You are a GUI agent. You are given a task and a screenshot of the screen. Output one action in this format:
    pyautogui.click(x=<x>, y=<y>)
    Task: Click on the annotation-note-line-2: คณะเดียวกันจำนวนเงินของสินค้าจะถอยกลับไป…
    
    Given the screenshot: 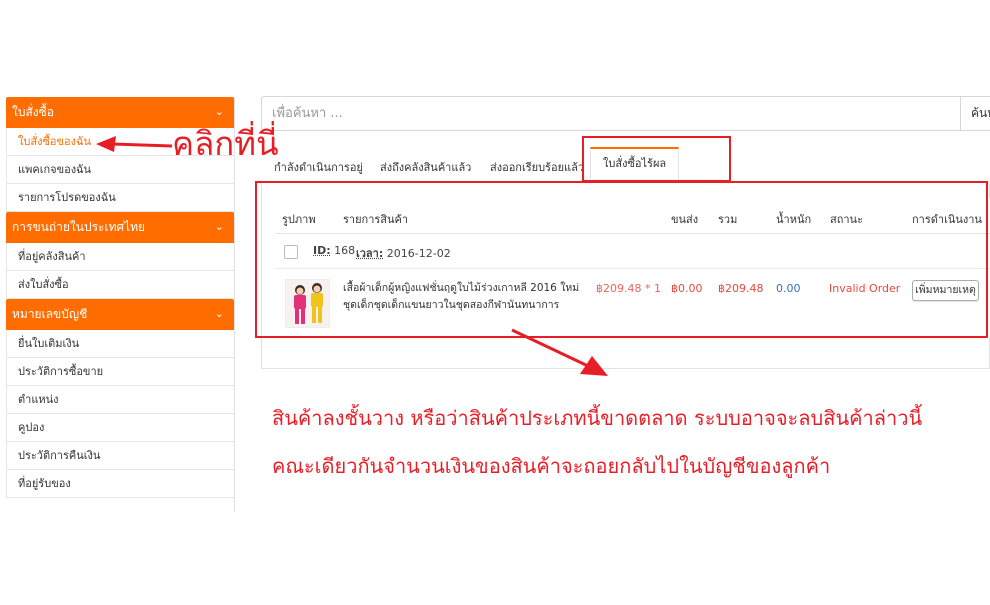 What is the action you would take?
    pyautogui.click(x=551, y=466)
    